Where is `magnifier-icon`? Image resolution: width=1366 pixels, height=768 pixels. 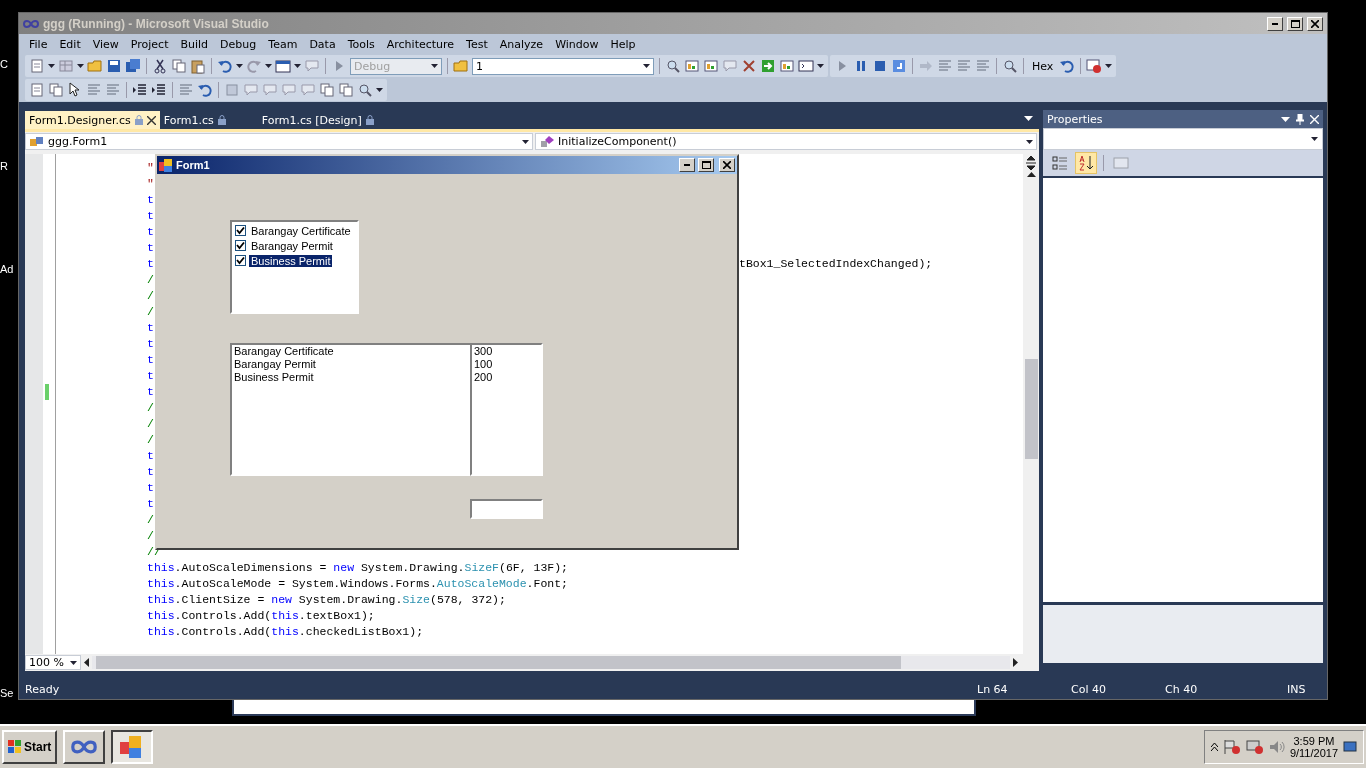 magnifier-icon is located at coordinates (1010, 66).